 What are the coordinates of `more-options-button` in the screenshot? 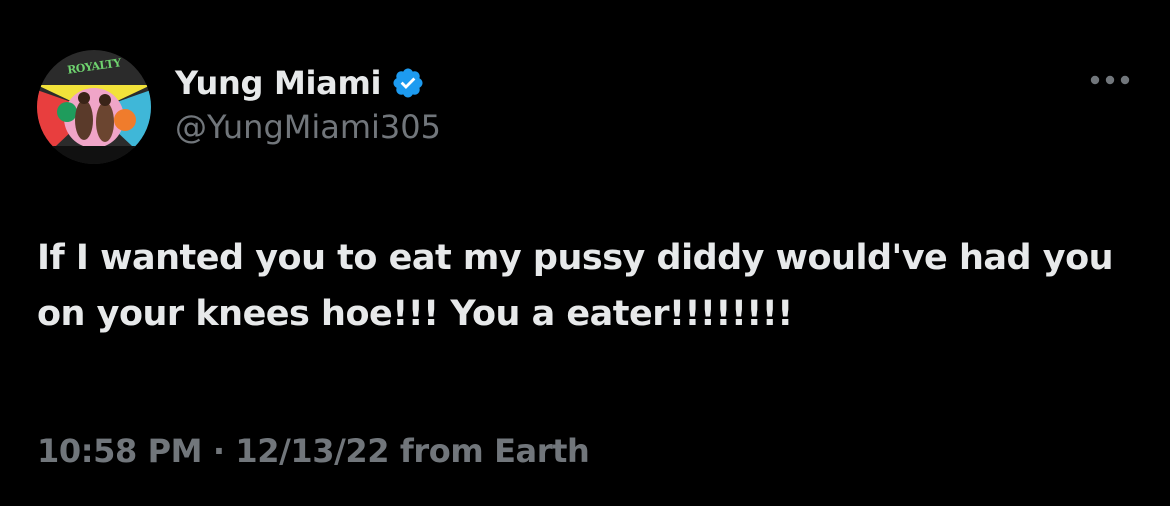 It's located at (1110, 80).